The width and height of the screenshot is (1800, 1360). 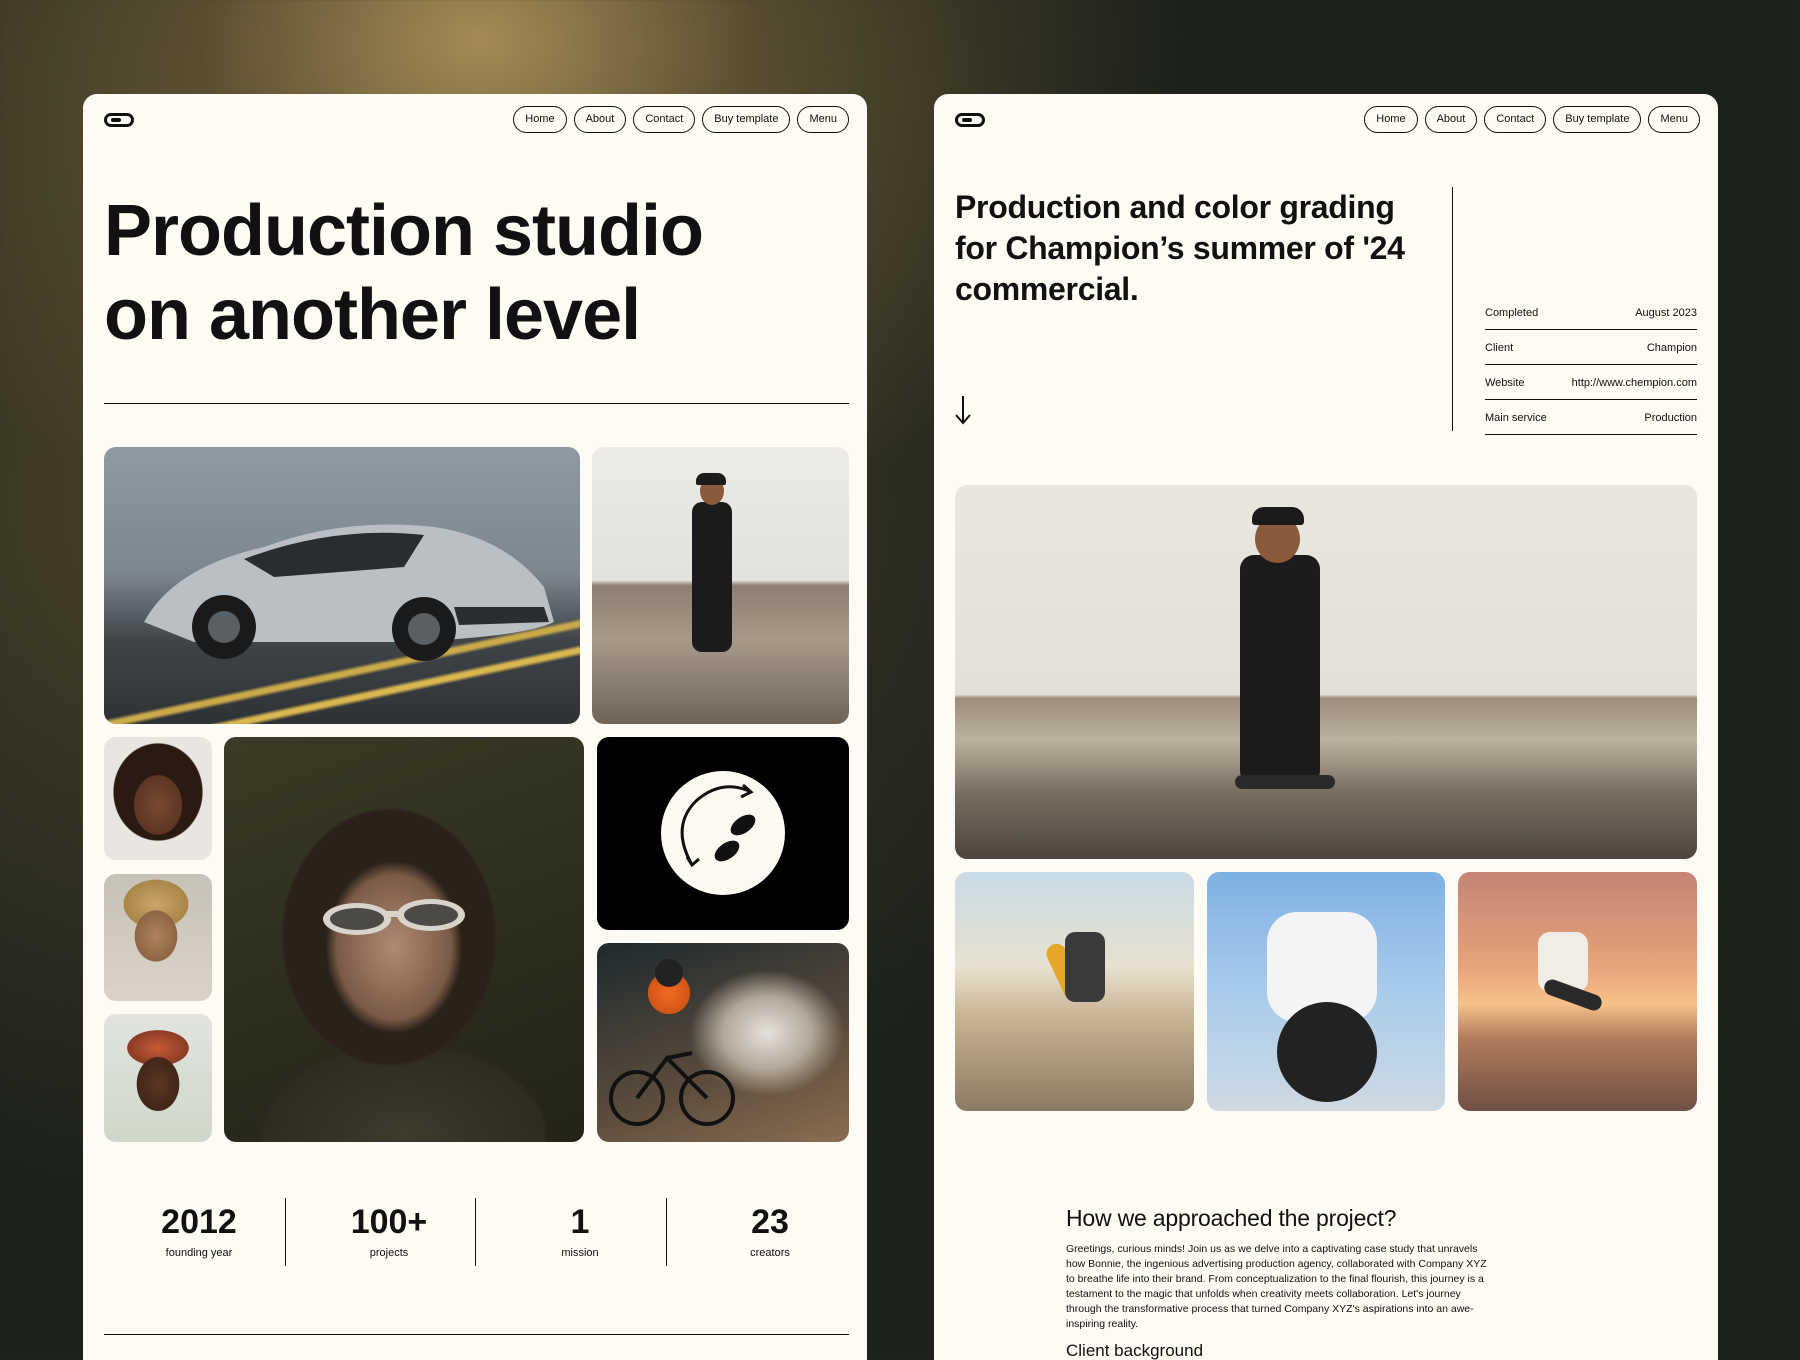 I want to click on stat-label: founding year, so click(x=199, y=1253).